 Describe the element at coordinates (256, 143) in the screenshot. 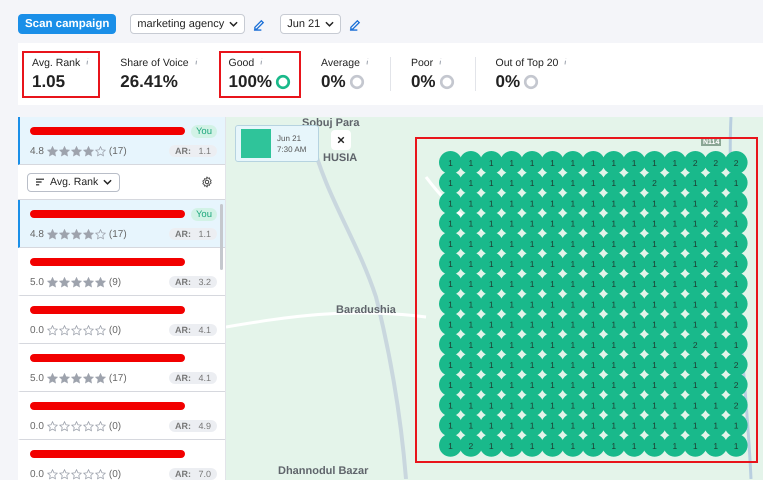

I see `color-swatch` at that location.